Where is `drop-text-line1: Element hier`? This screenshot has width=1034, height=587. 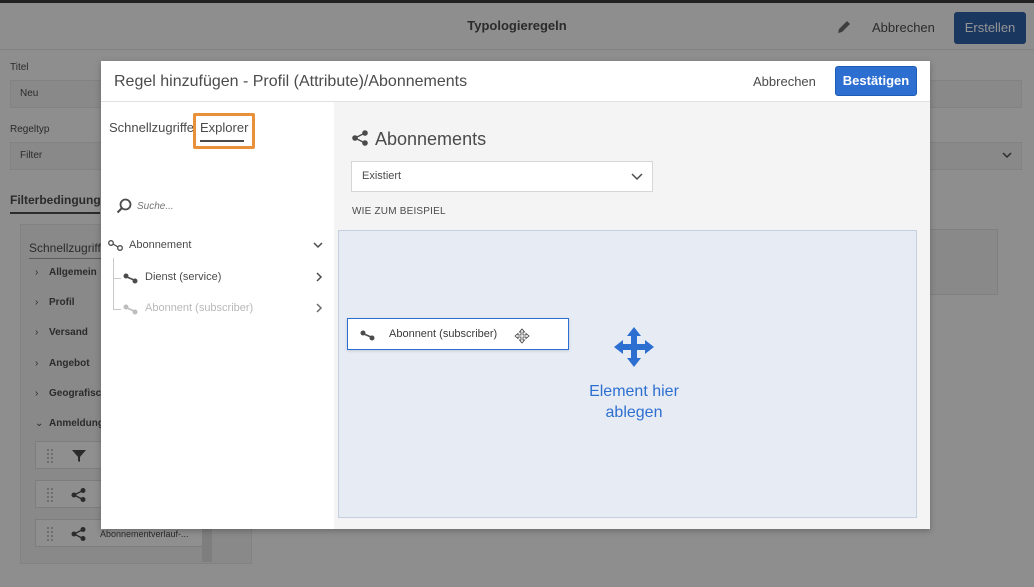 drop-text-line1: Element hier is located at coordinates (634, 391).